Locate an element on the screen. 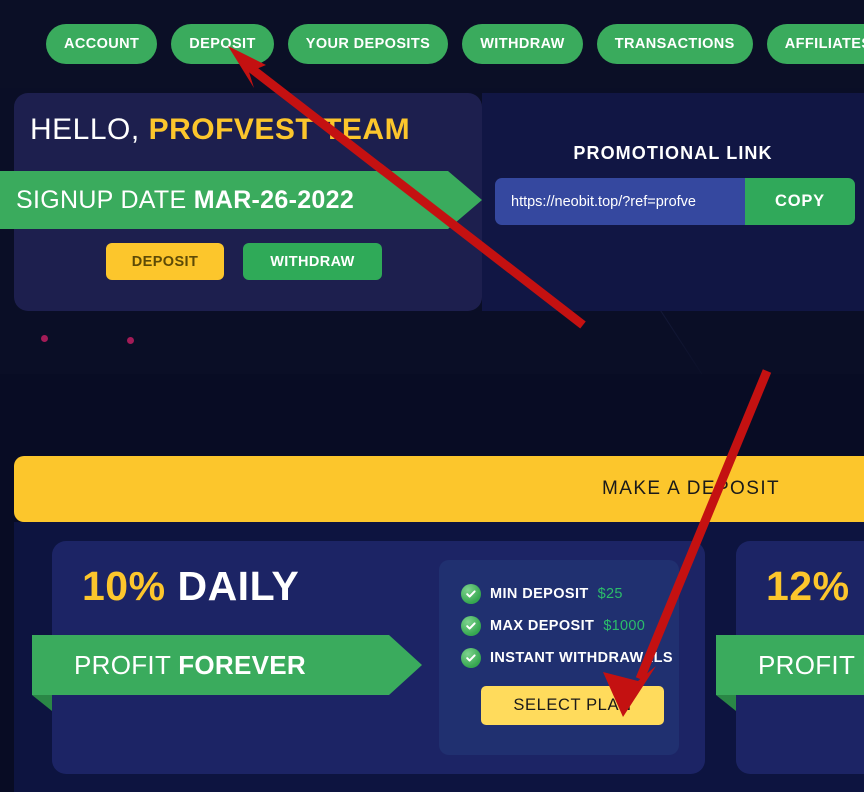 Image resolution: width=864 pixels, height=792 pixels. make-deposit-title: MAKE A DEPOSIT is located at coordinates (691, 488).